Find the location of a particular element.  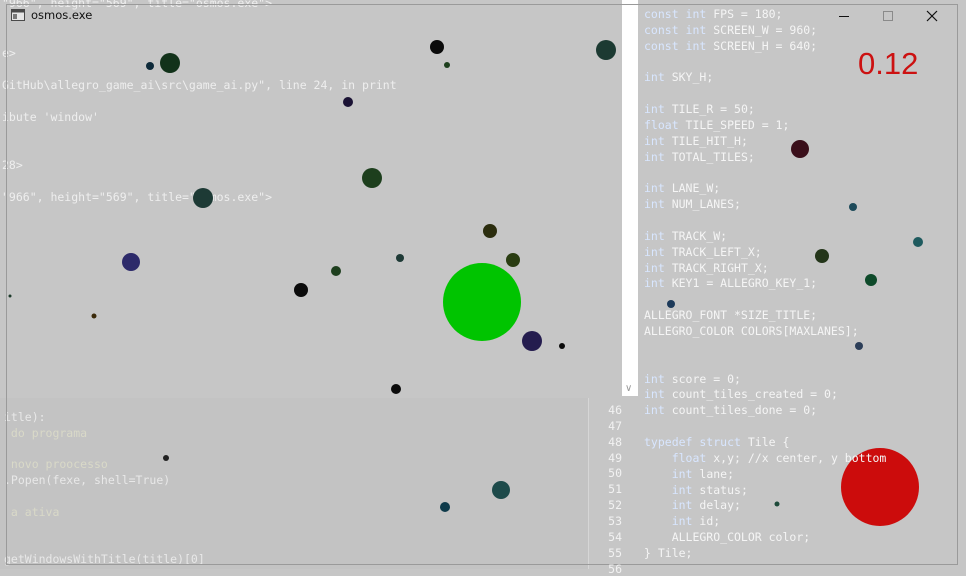

minimize-icon is located at coordinates (844, 16).